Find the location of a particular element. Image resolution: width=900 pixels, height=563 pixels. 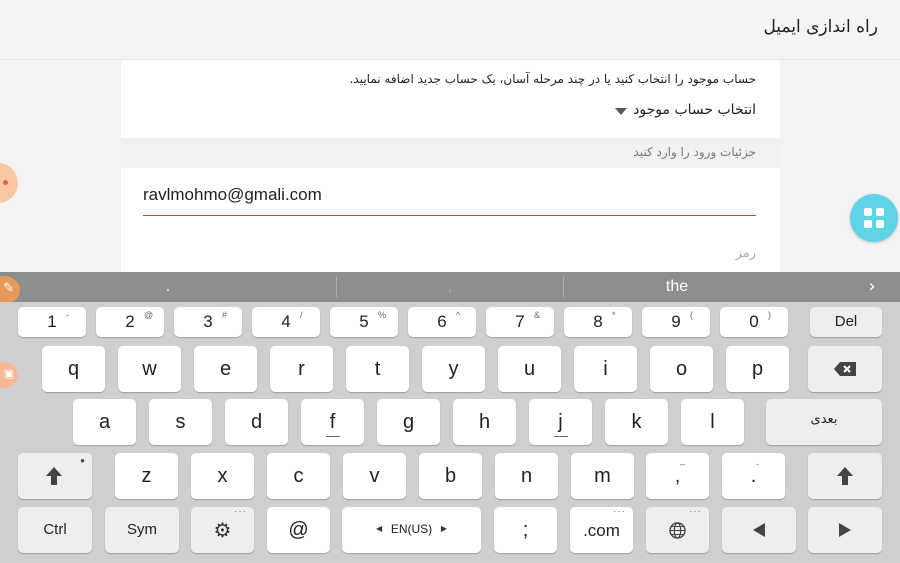

key-i: i is located at coordinates (605, 369).